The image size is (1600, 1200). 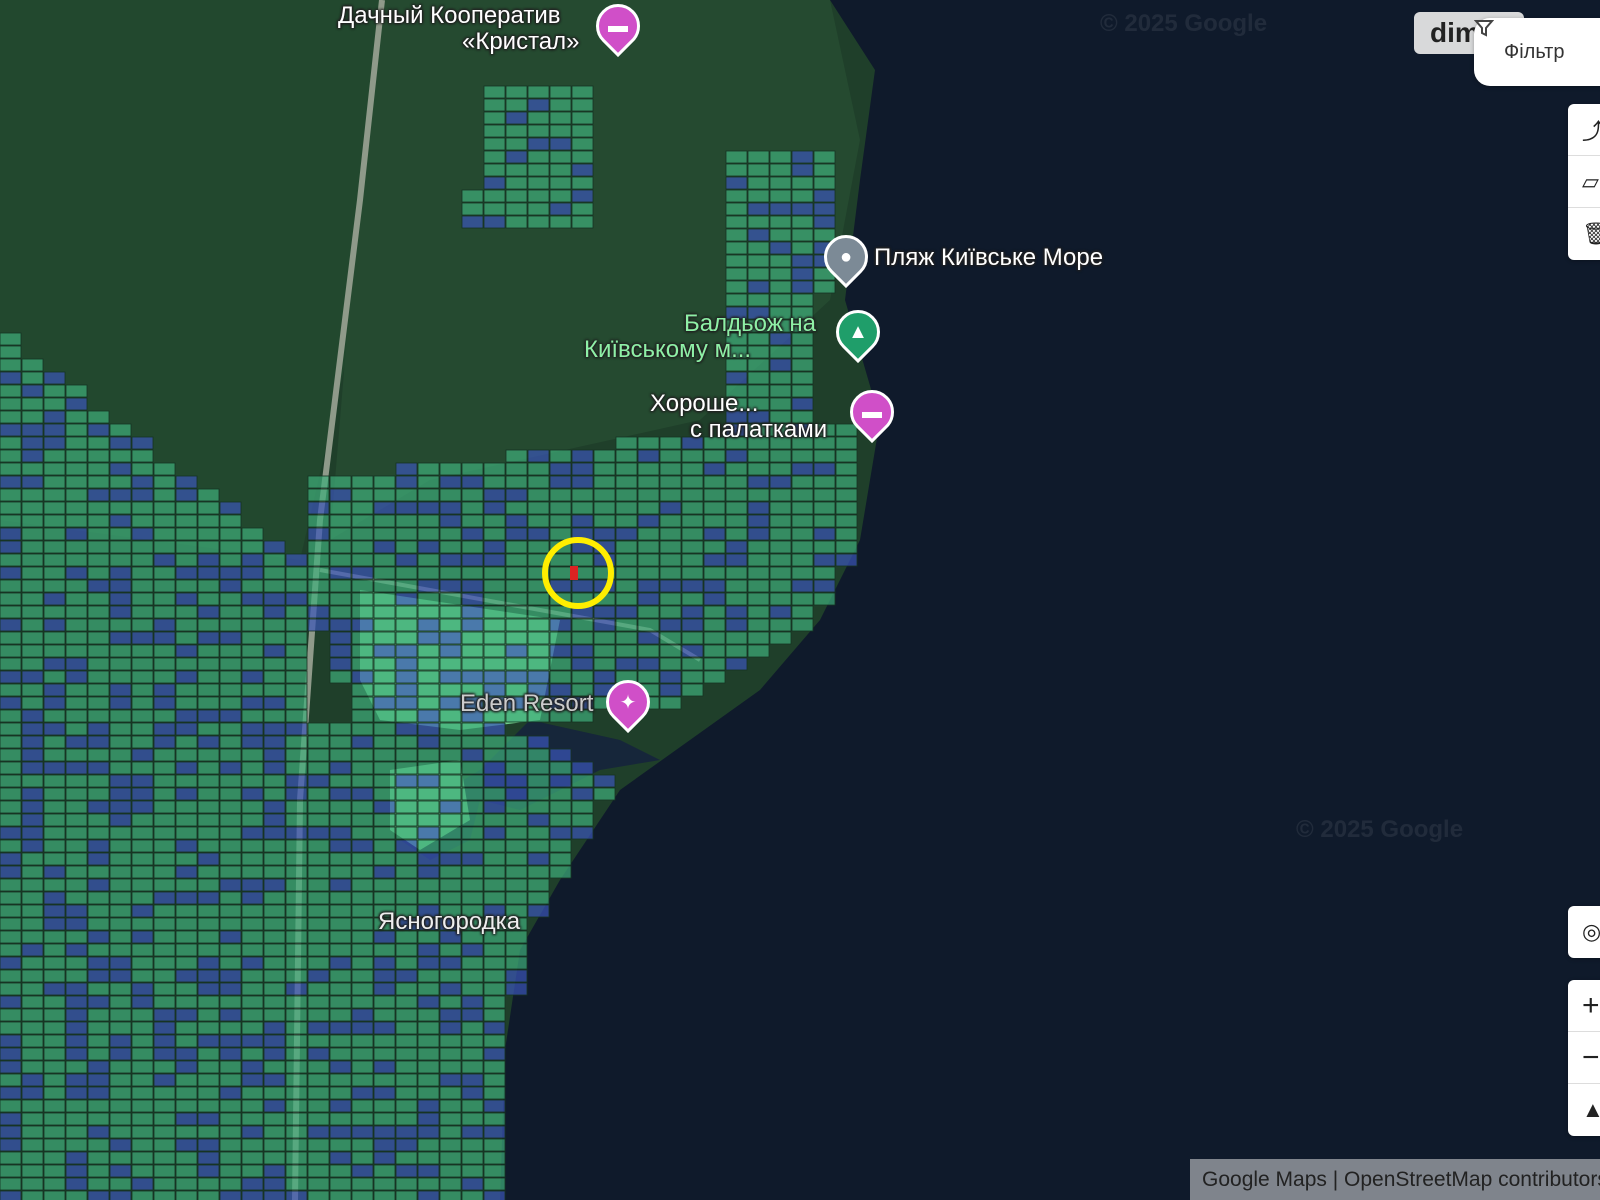 I want to click on zoom-in-button: +, so click(x=1584, y=1006).